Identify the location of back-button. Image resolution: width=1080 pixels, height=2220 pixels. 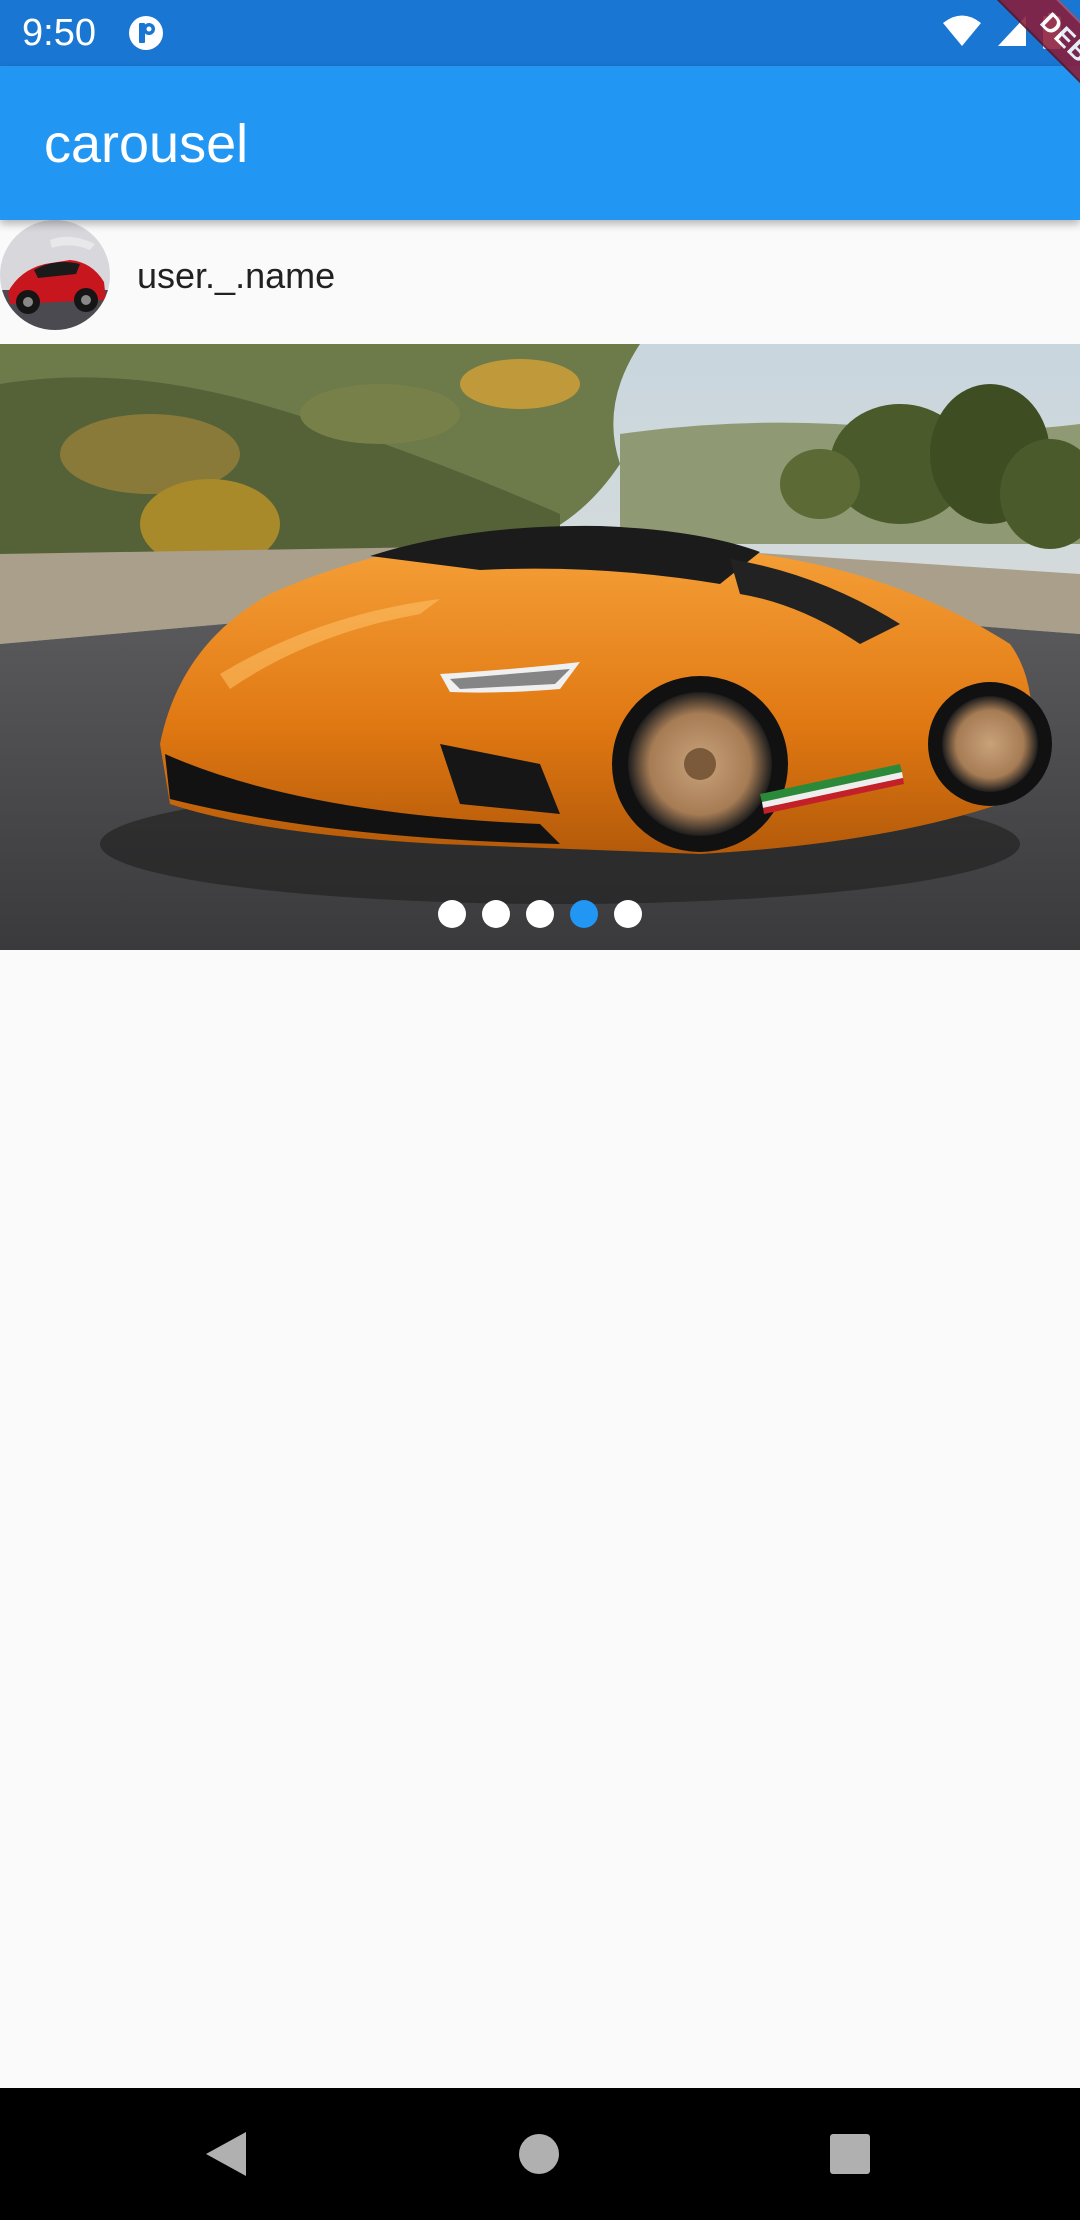
(226, 2154).